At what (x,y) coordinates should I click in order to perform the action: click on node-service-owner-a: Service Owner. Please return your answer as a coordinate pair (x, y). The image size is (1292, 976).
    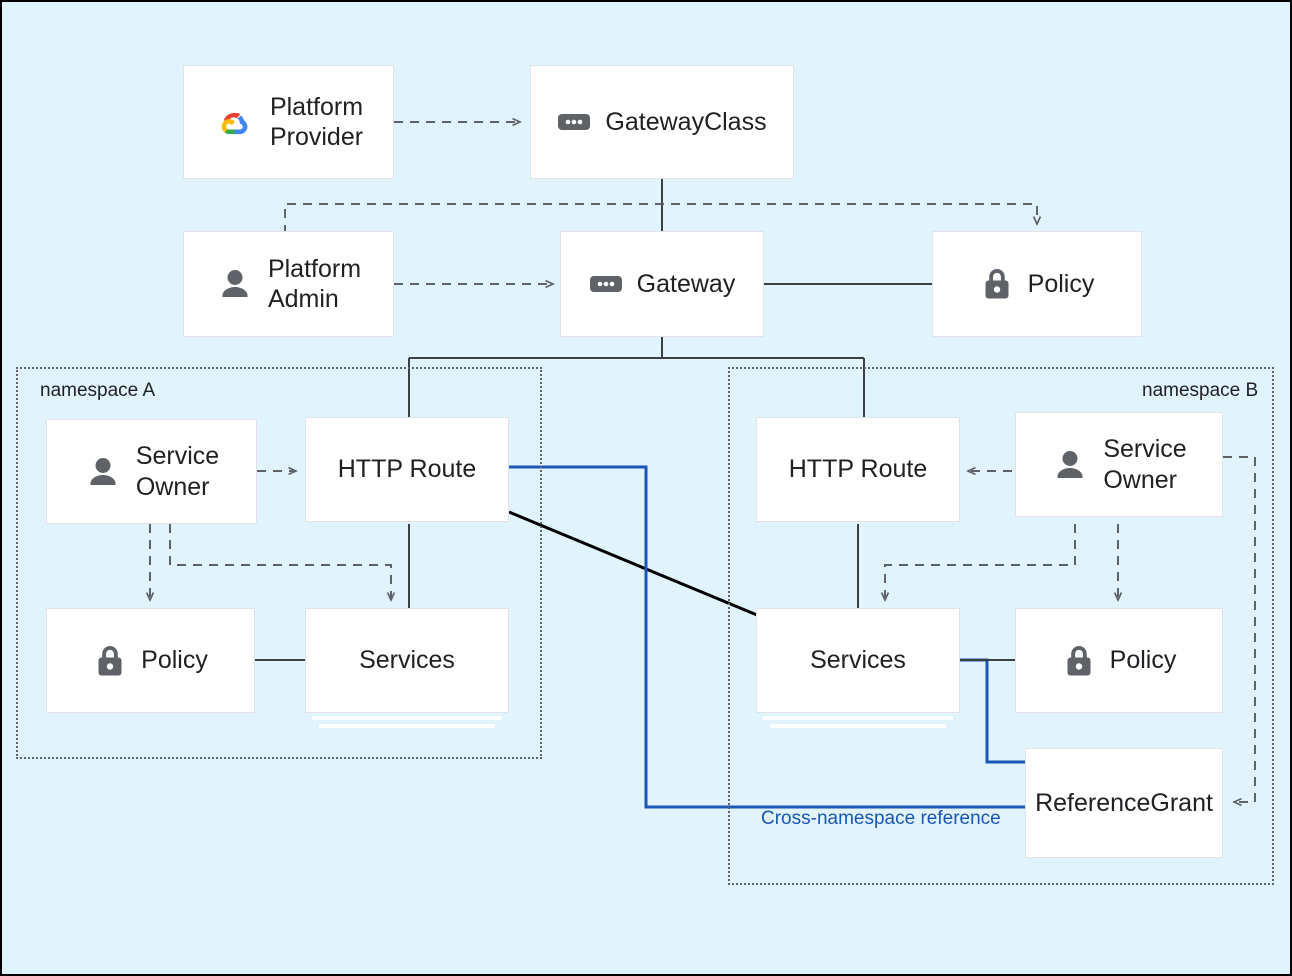
    Looking at the image, I should click on (151, 471).